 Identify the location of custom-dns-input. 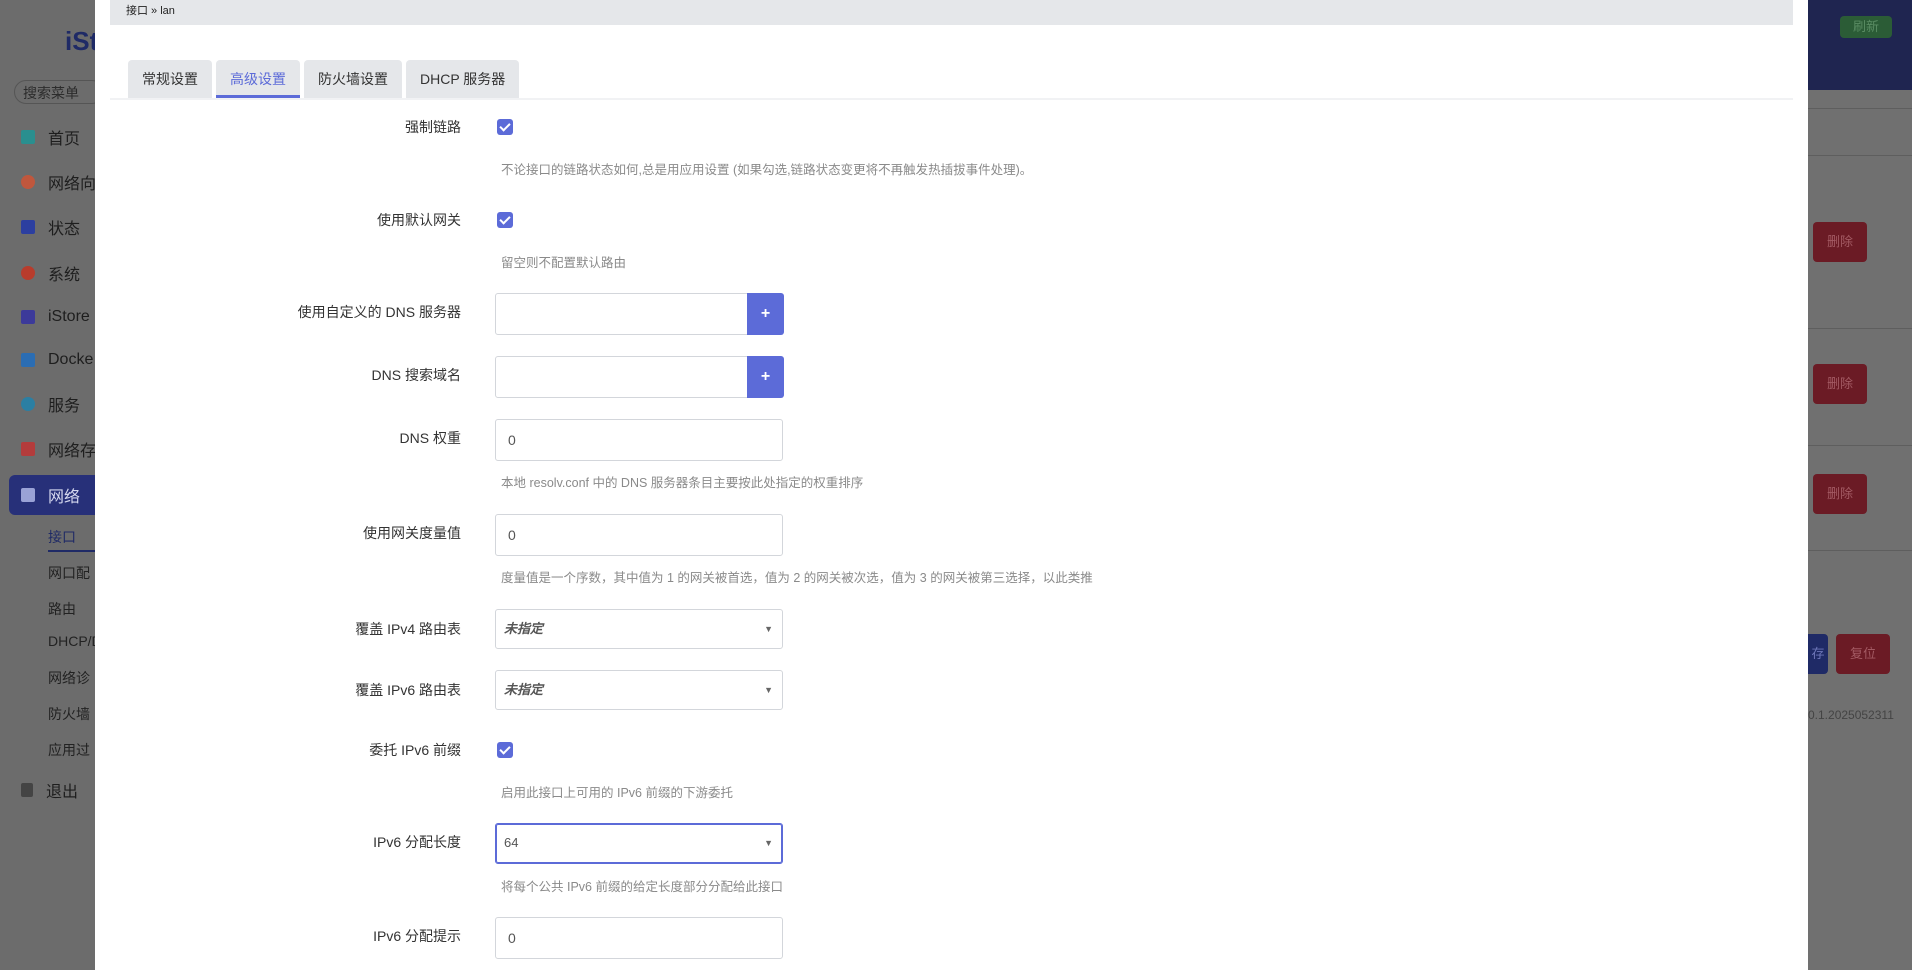
(621, 314).